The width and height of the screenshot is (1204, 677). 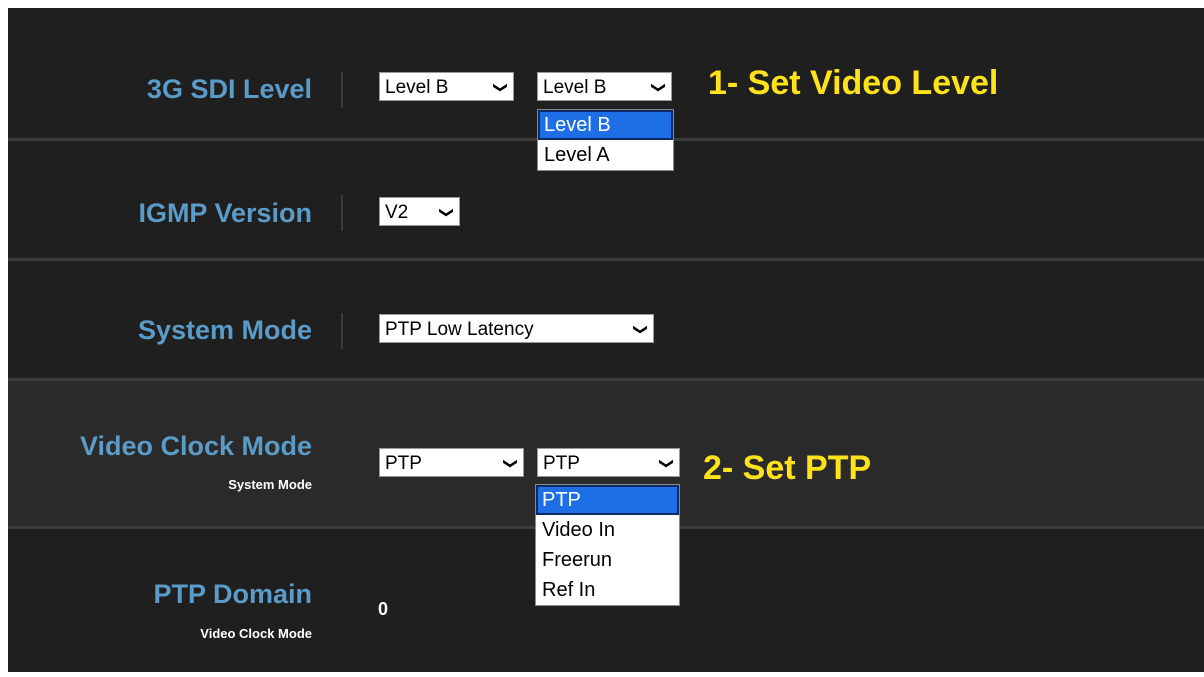 I want to click on video-clock-mode-option: PTP, so click(x=607, y=500).